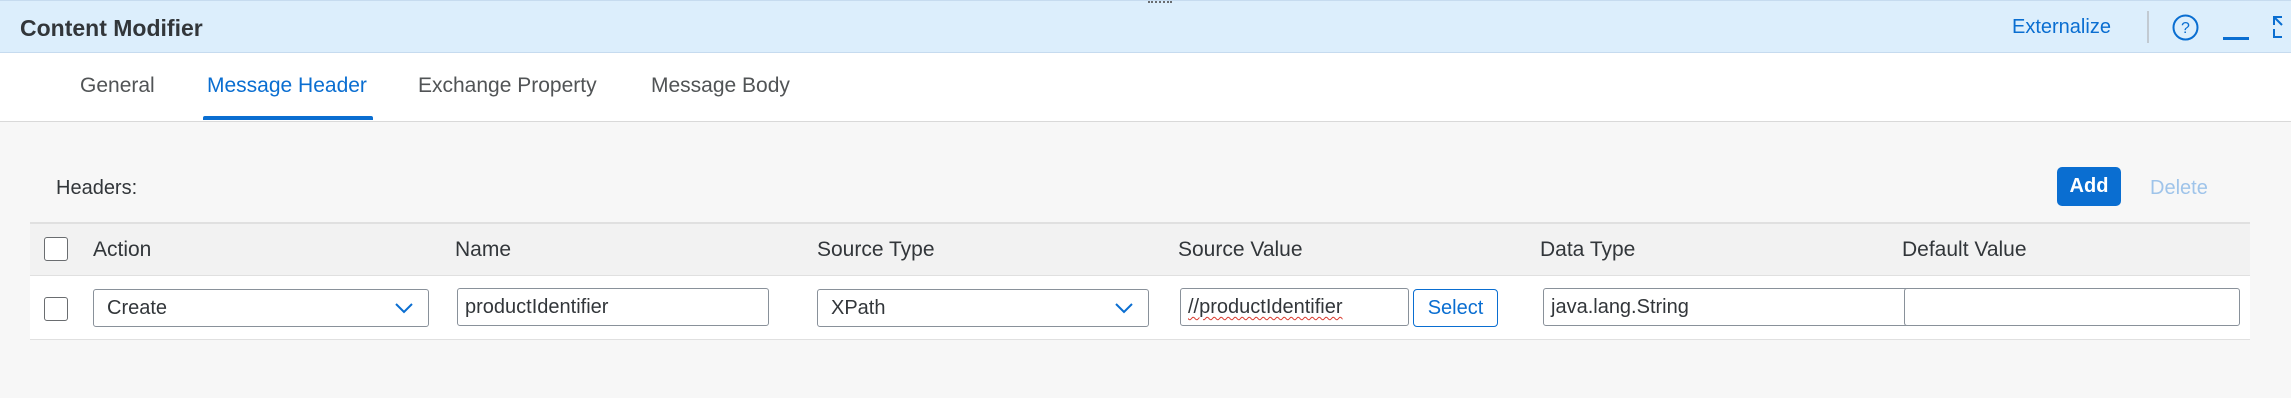 Image resolution: width=2291 pixels, height=398 pixels. Describe the element at coordinates (1160, 3) in the screenshot. I see `drag-handle` at that location.